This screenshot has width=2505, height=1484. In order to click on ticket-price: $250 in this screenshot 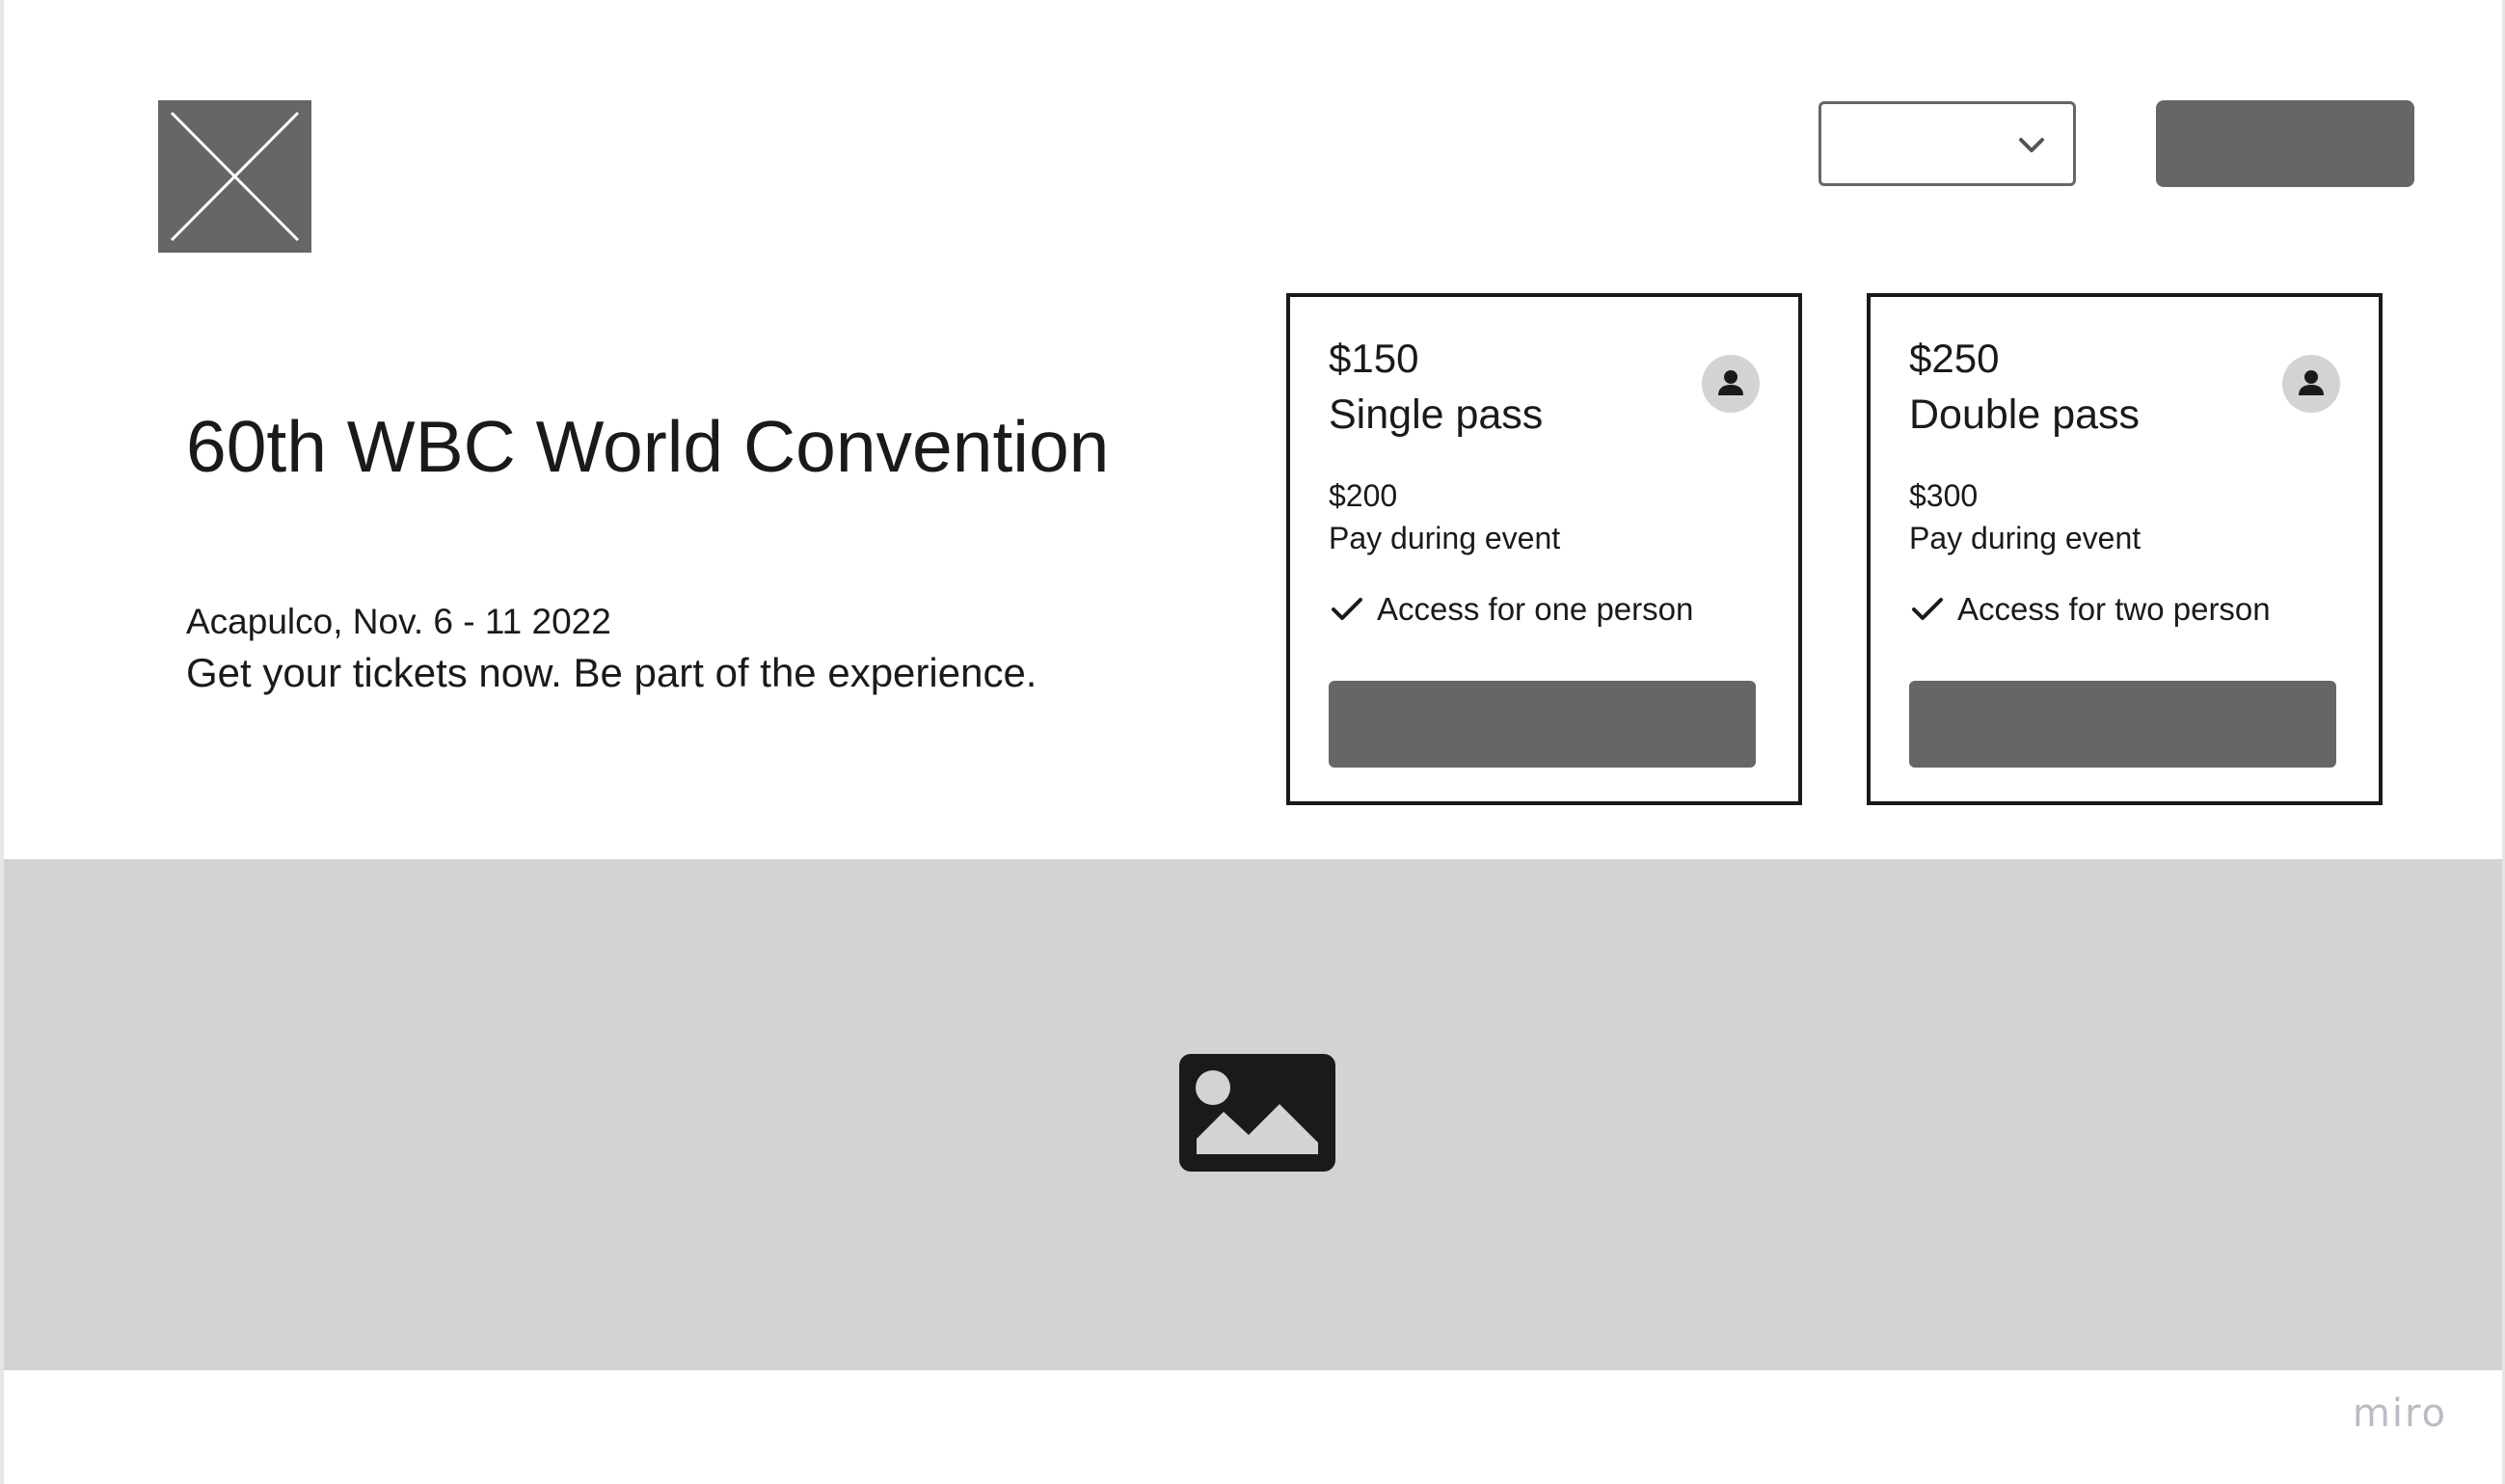, I will do `click(1954, 358)`.